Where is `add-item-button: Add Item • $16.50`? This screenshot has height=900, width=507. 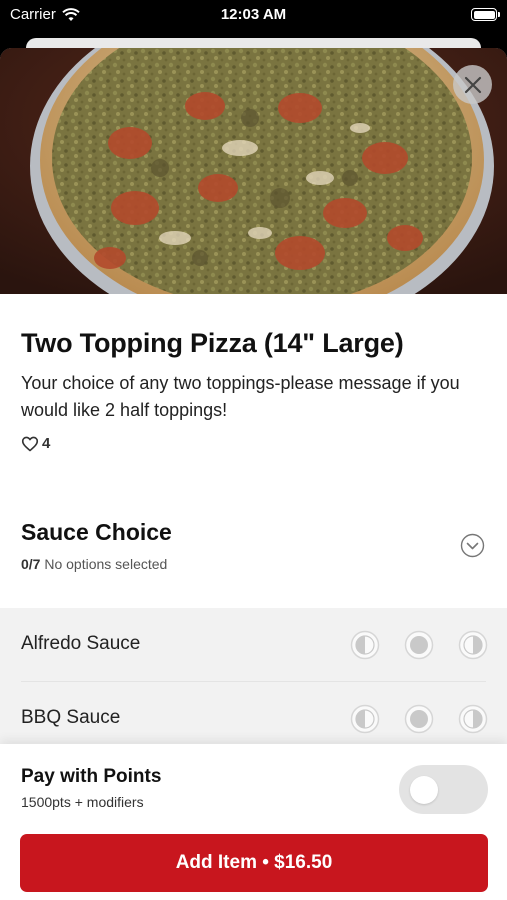 add-item-button: Add Item • $16.50 is located at coordinates (254, 863).